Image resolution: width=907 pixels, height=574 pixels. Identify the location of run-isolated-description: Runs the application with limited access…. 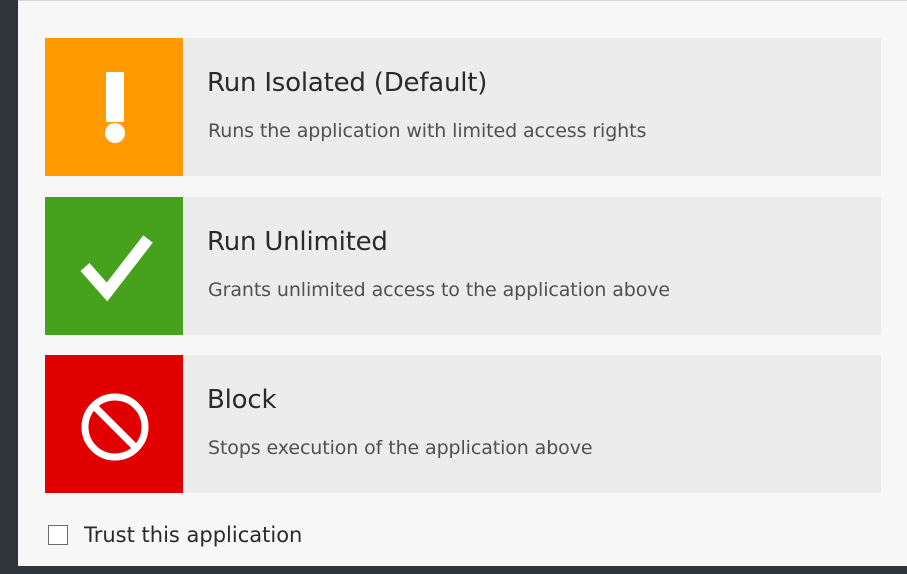
(427, 131).